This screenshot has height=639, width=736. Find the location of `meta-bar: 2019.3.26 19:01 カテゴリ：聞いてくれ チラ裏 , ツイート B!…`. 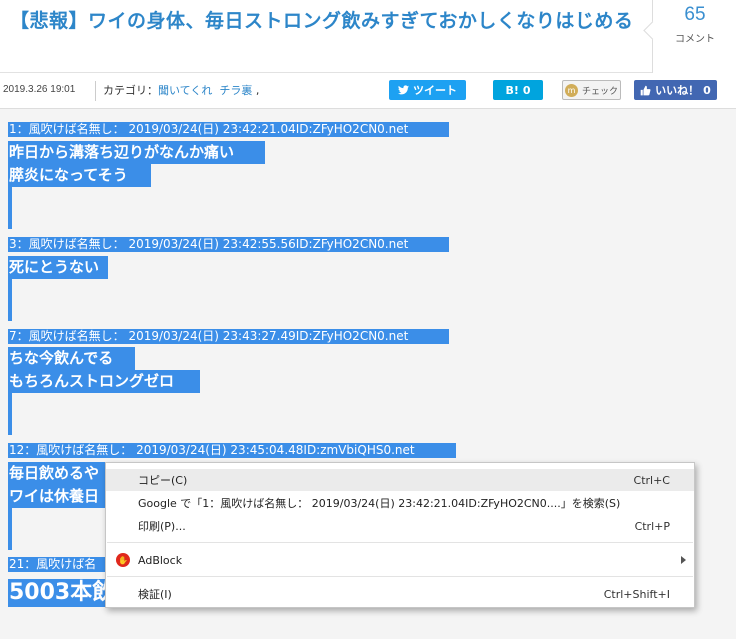

meta-bar: 2019.3.26 19:01 カテゴリ：聞いてくれ チラ裏 , ツイート B!… is located at coordinates (368, 91).